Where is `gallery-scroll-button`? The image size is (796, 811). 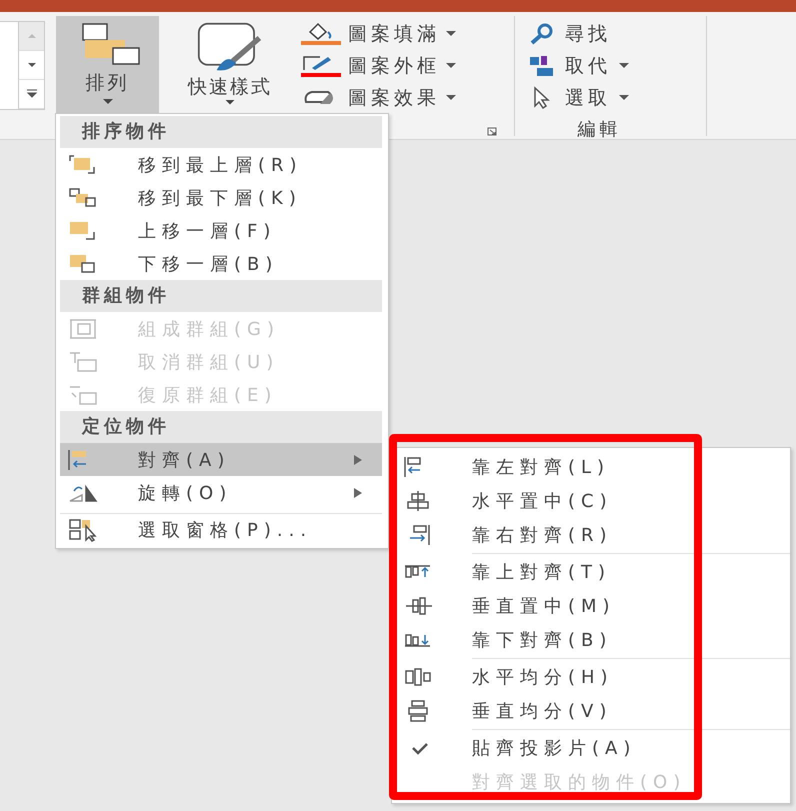
gallery-scroll-button is located at coordinates (31, 94).